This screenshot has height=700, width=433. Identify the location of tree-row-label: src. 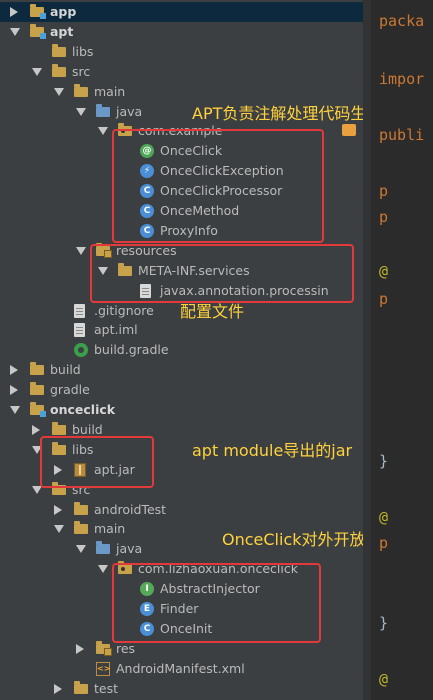
(81, 71).